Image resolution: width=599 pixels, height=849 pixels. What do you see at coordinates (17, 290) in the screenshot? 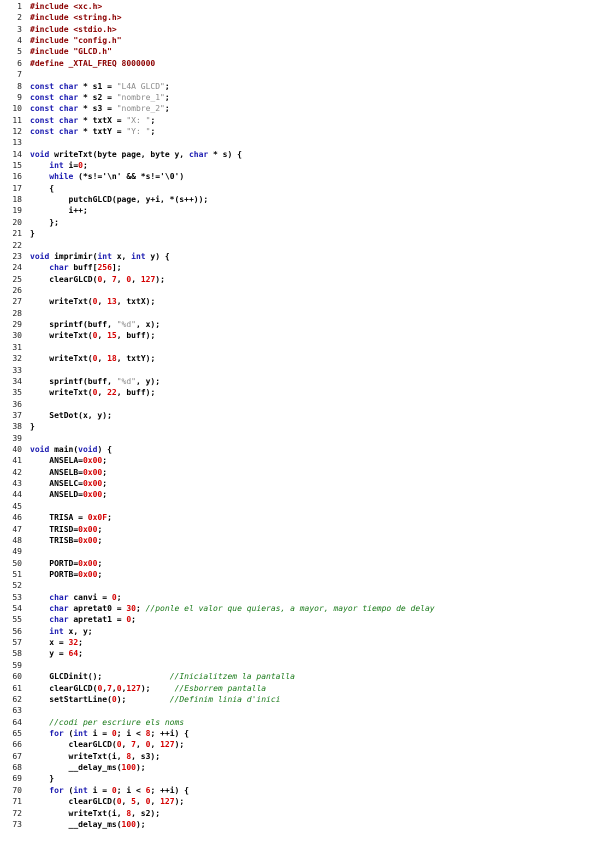
I see `line-number: 26` at bounding box center [17, 290].